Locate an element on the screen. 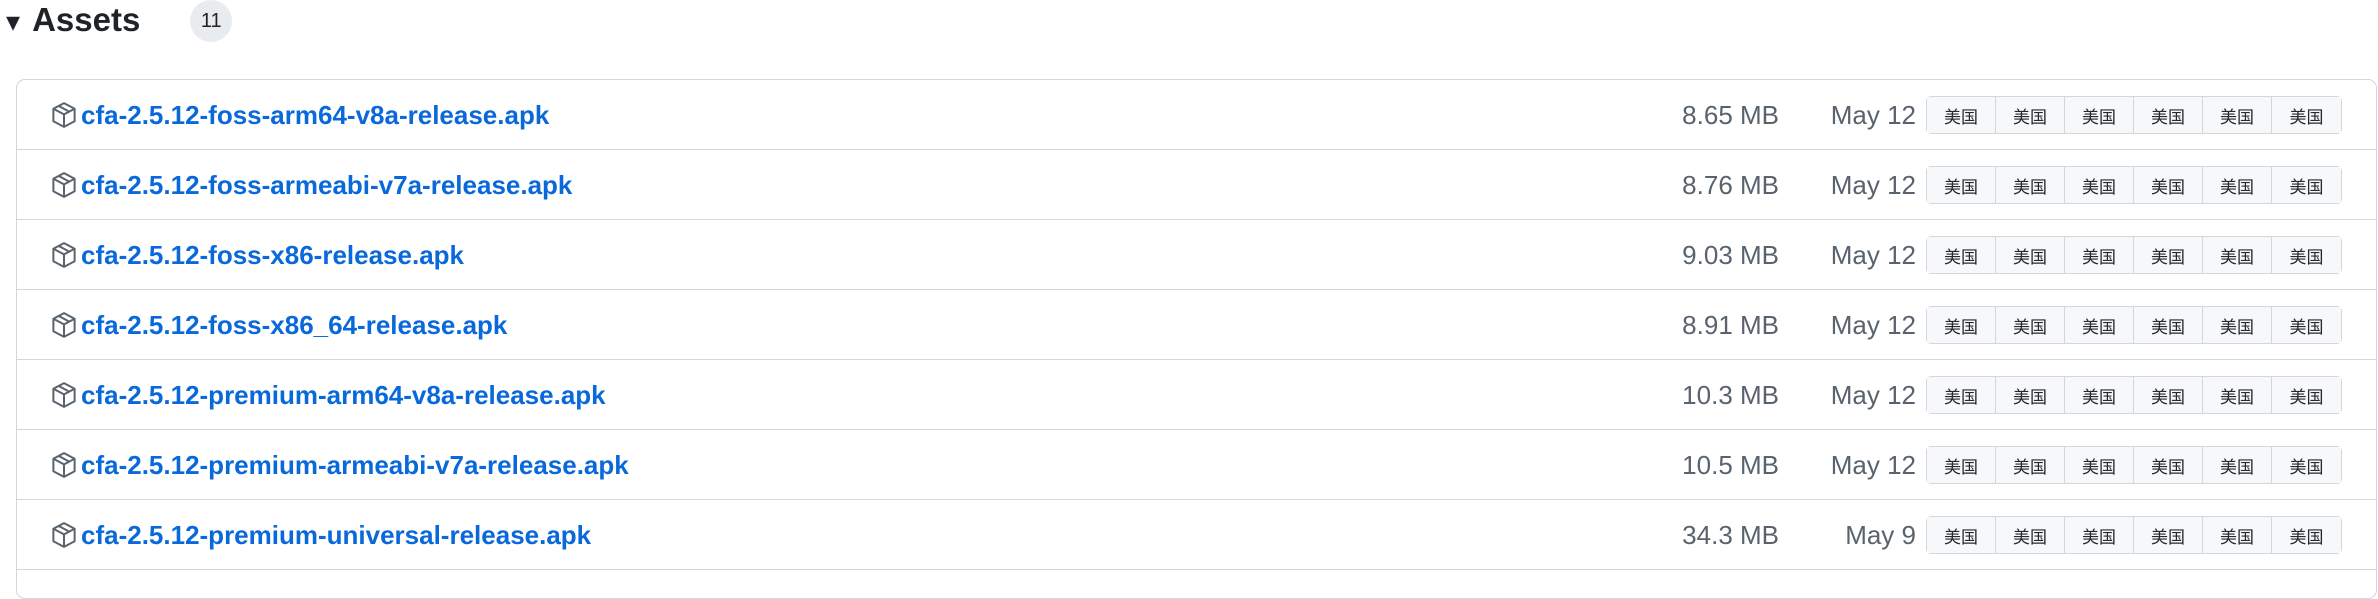 The height and width of the screenshot is (599, 2378). asset-size: 9.03 MB is located at coordinates (1730, 254).